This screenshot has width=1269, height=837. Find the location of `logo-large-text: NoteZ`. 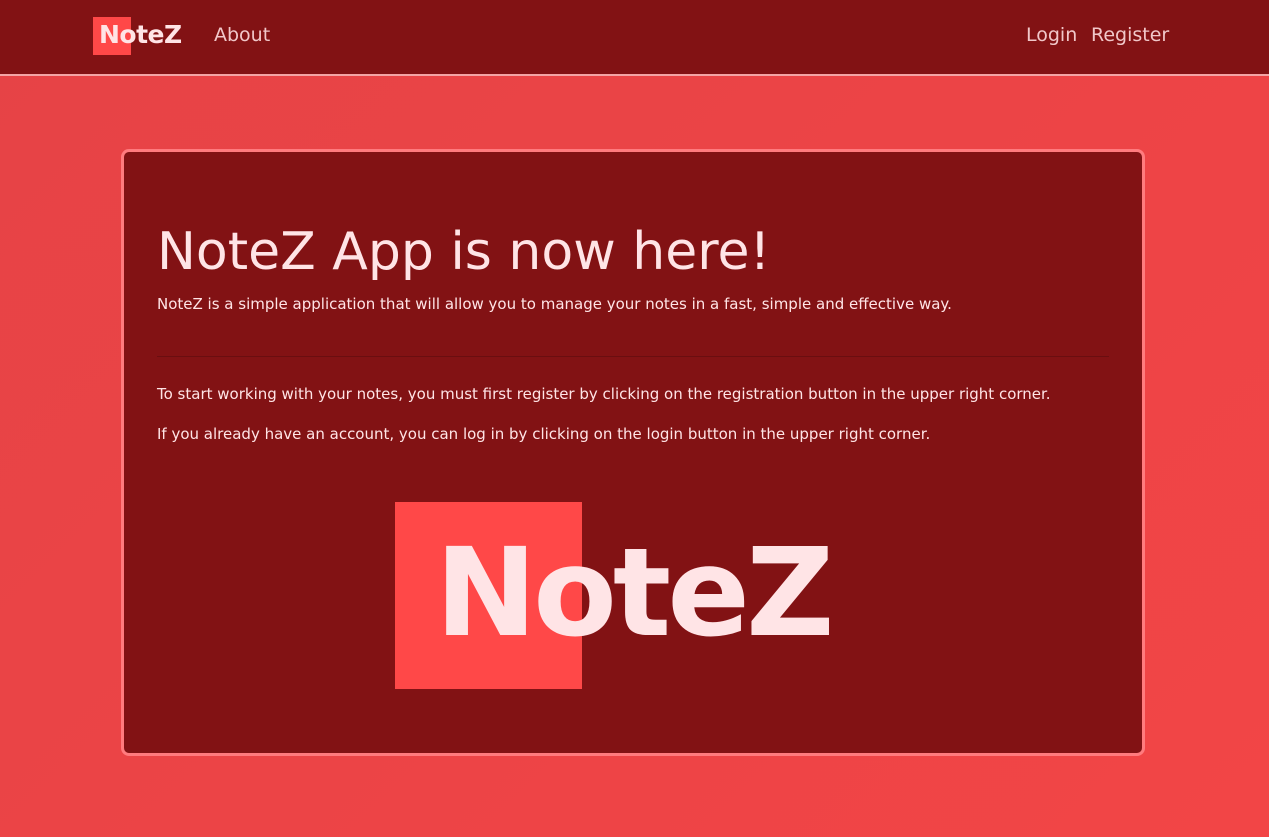

logo-large-text: NoteZ is located at coordinates (634, 593).